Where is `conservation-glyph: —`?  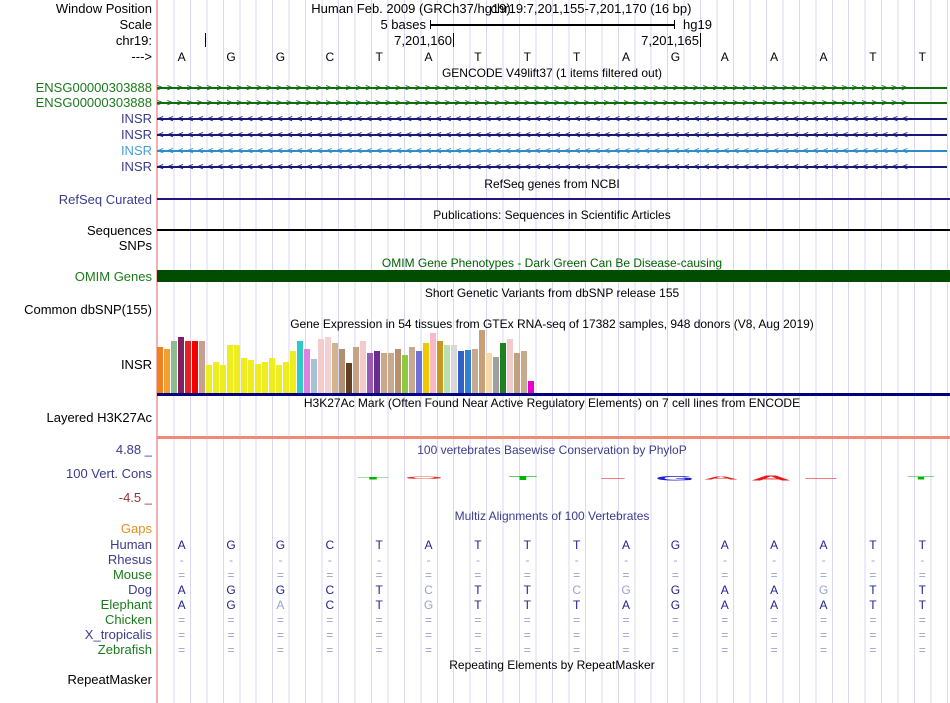
conservation-glyph: — is located at coordinates (821, 478).